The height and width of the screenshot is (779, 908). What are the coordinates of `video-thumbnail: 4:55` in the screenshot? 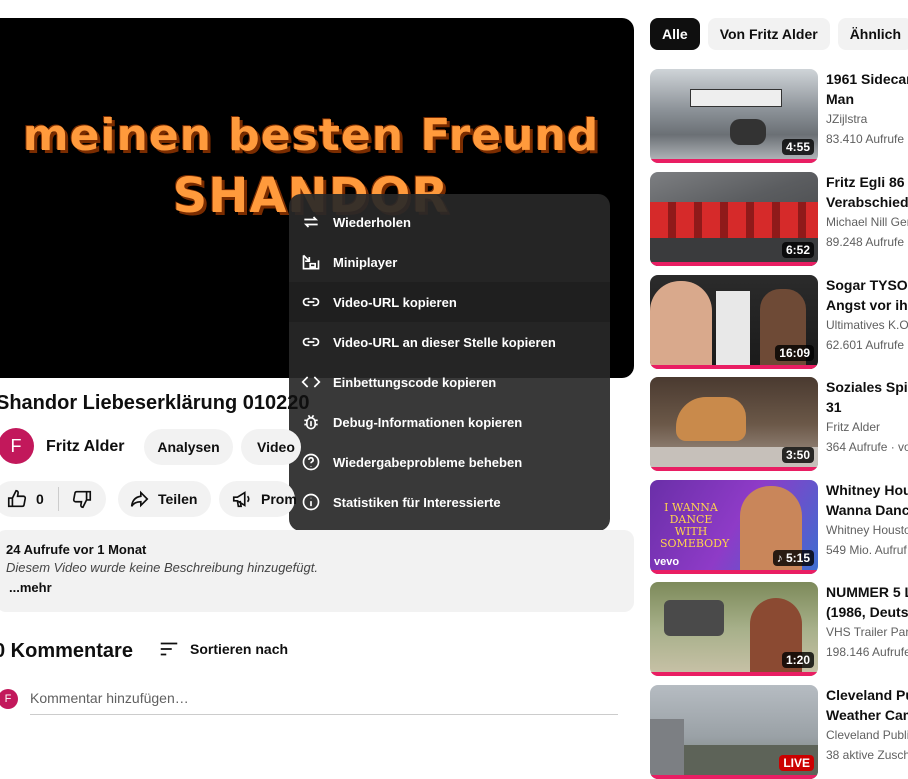 It's located at (734, 116).